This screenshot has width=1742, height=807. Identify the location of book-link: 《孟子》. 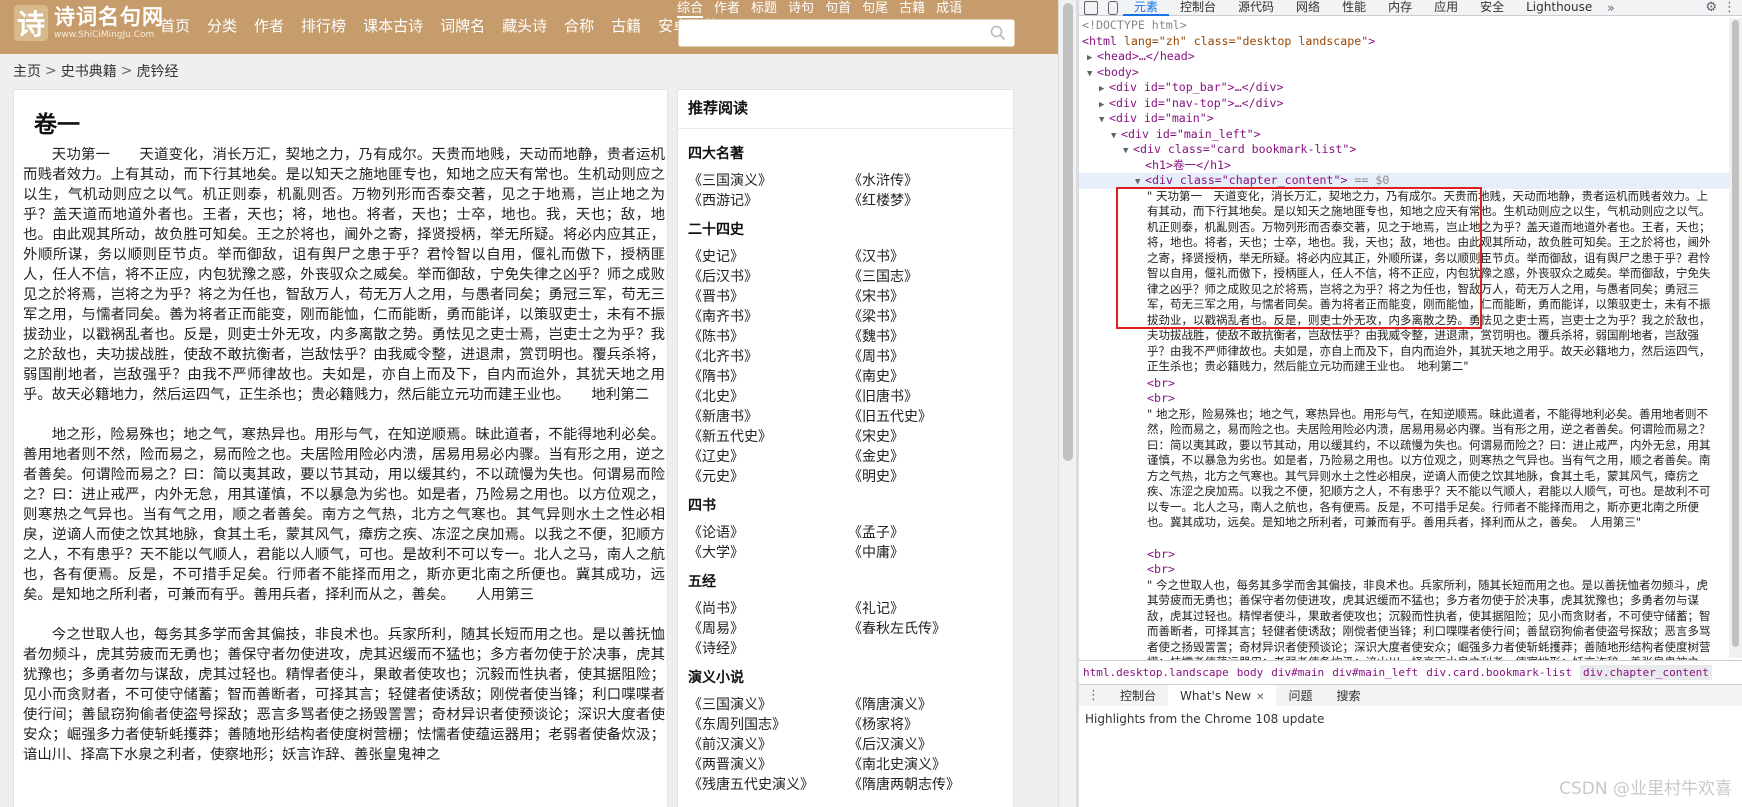
(925, 533).